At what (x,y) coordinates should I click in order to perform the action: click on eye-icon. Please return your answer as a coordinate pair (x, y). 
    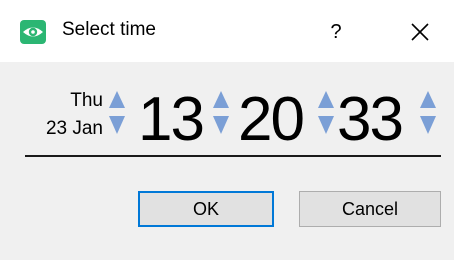
    Looking at the image, I should click on (33, 32).